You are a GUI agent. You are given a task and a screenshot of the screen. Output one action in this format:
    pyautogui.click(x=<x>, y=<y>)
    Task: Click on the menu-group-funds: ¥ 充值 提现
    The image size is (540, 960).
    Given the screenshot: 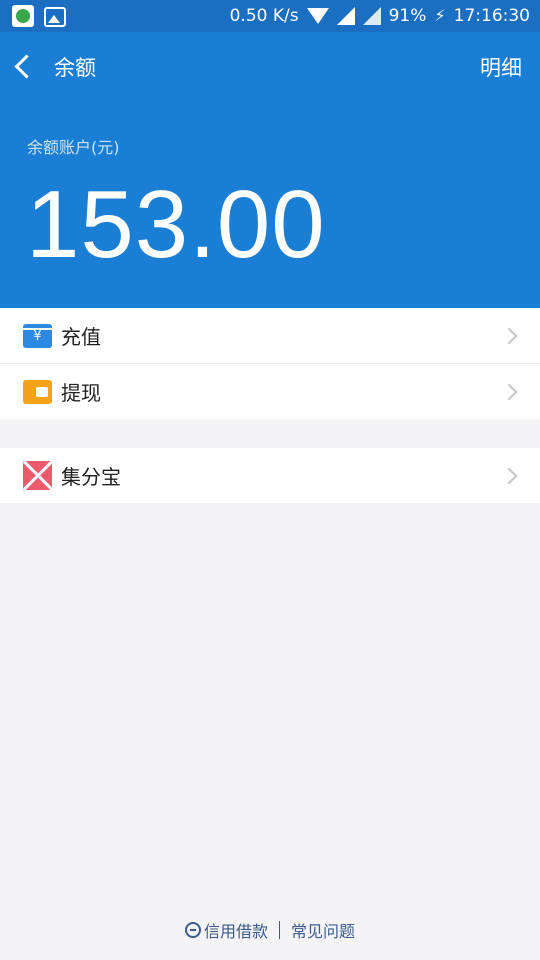 What is the action you would take?
    pyautogui.click(x=270, y=363)
    